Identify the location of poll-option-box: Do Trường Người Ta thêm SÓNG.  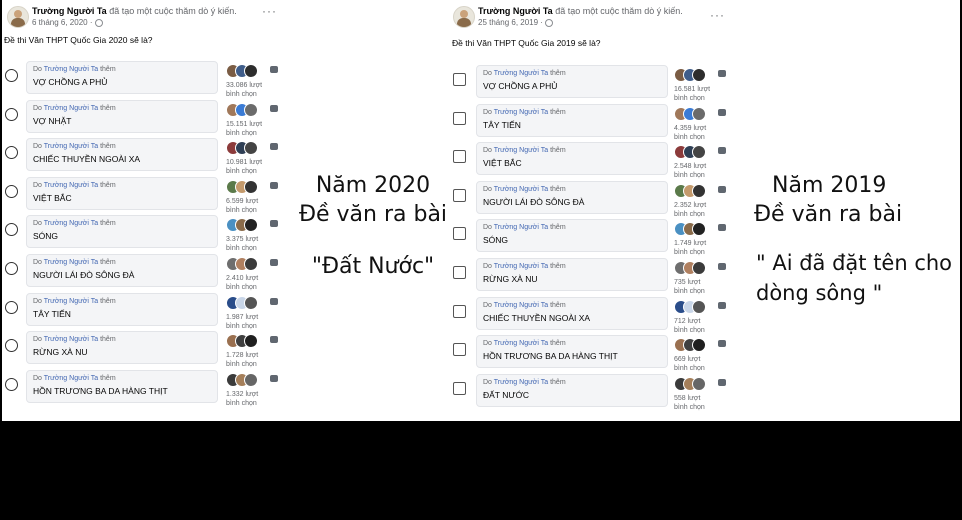
(572, 236).